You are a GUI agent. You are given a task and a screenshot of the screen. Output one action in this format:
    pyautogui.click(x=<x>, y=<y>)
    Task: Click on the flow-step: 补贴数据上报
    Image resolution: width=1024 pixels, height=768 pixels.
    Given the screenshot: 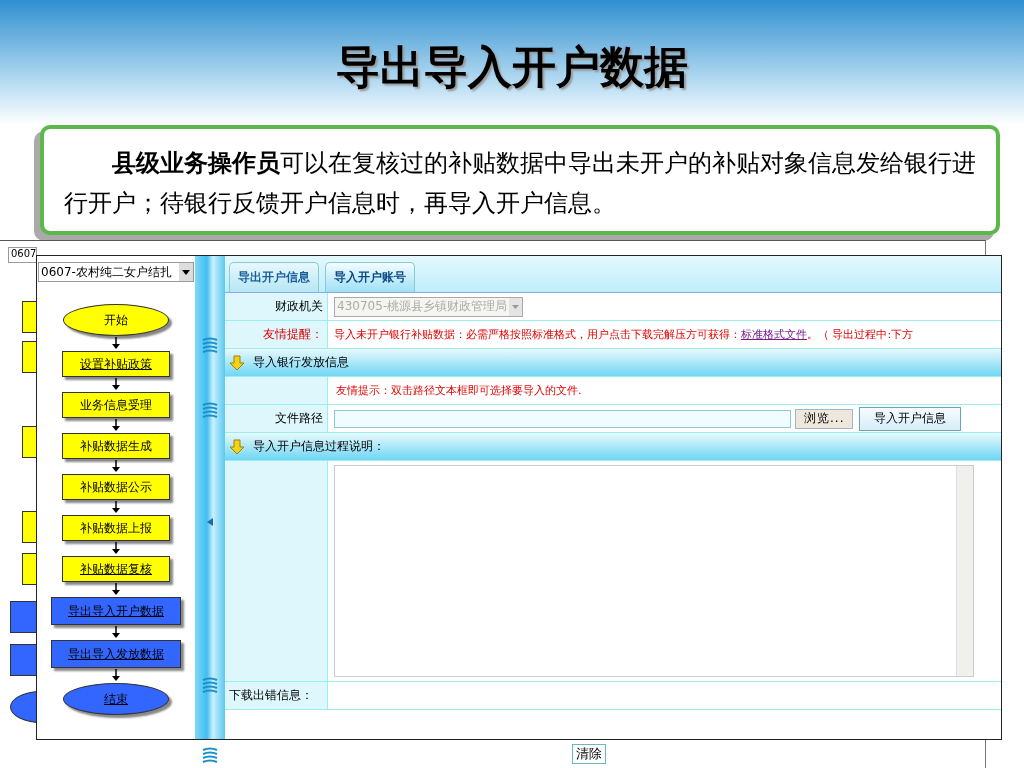 What is the action you would take?
    pyautogui.click(x=116, y=528)
    